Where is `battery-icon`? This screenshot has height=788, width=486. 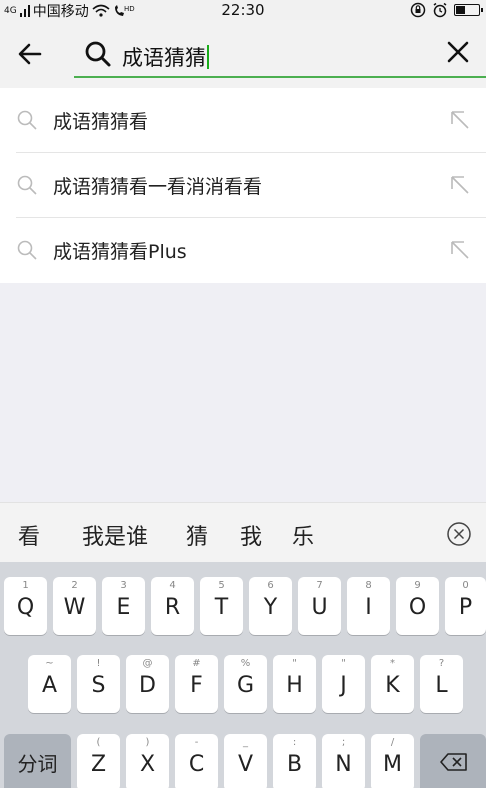 battery-icon is located at coordinates (468, 10).